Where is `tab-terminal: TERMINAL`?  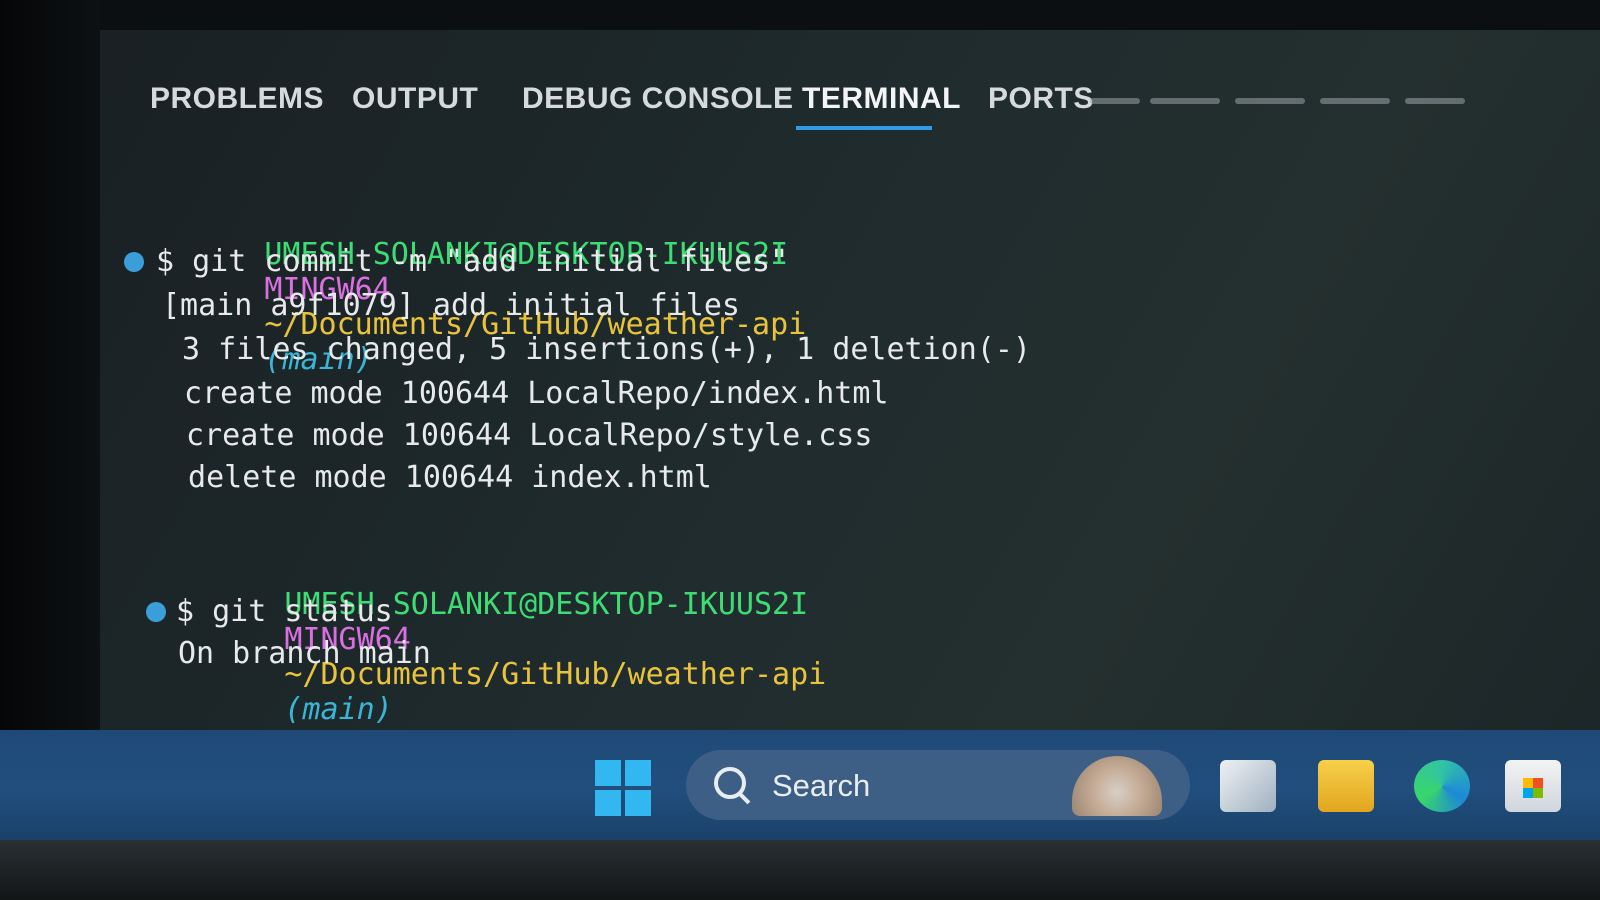
tab-terminal: TERMINAL is located at coordinates (881, 99).